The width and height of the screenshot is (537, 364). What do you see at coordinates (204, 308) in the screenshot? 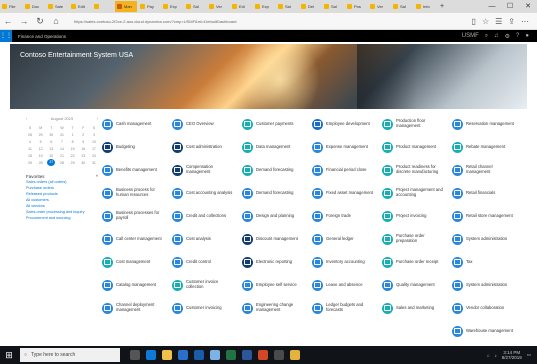
I see `workspace-tile: Customer invoicing` at bounding box center [204, 308].